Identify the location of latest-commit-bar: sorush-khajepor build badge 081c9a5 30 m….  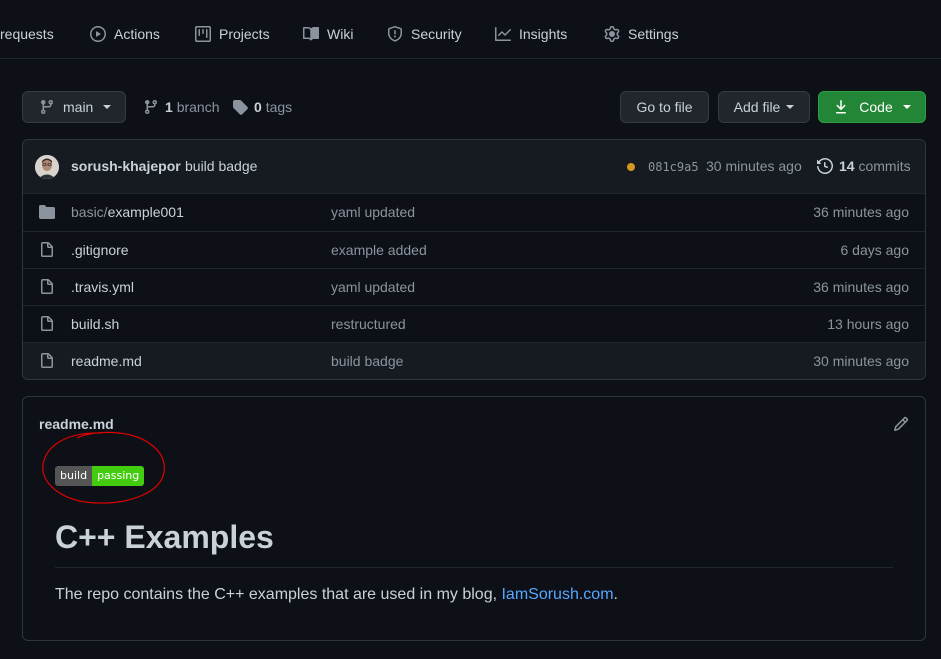
(474, 167).